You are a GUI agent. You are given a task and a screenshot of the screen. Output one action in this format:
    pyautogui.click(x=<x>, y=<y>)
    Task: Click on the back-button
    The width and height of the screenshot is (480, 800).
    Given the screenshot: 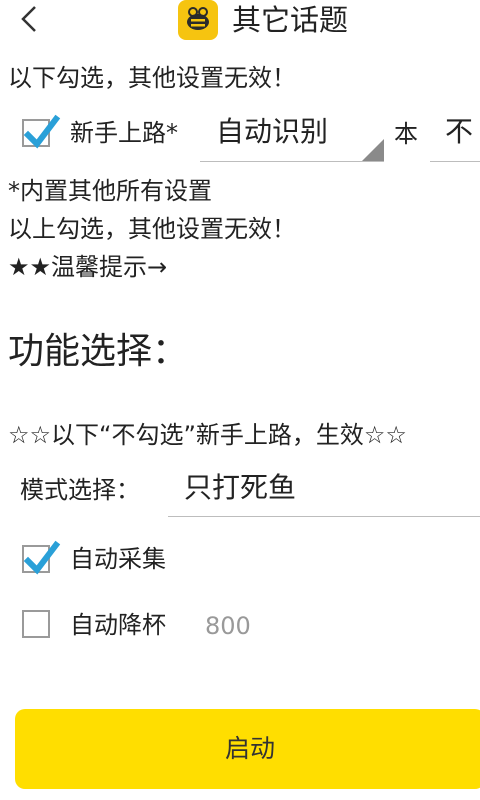 What is the action you would take?
    pyautogui.click(x=33, y=22)
    